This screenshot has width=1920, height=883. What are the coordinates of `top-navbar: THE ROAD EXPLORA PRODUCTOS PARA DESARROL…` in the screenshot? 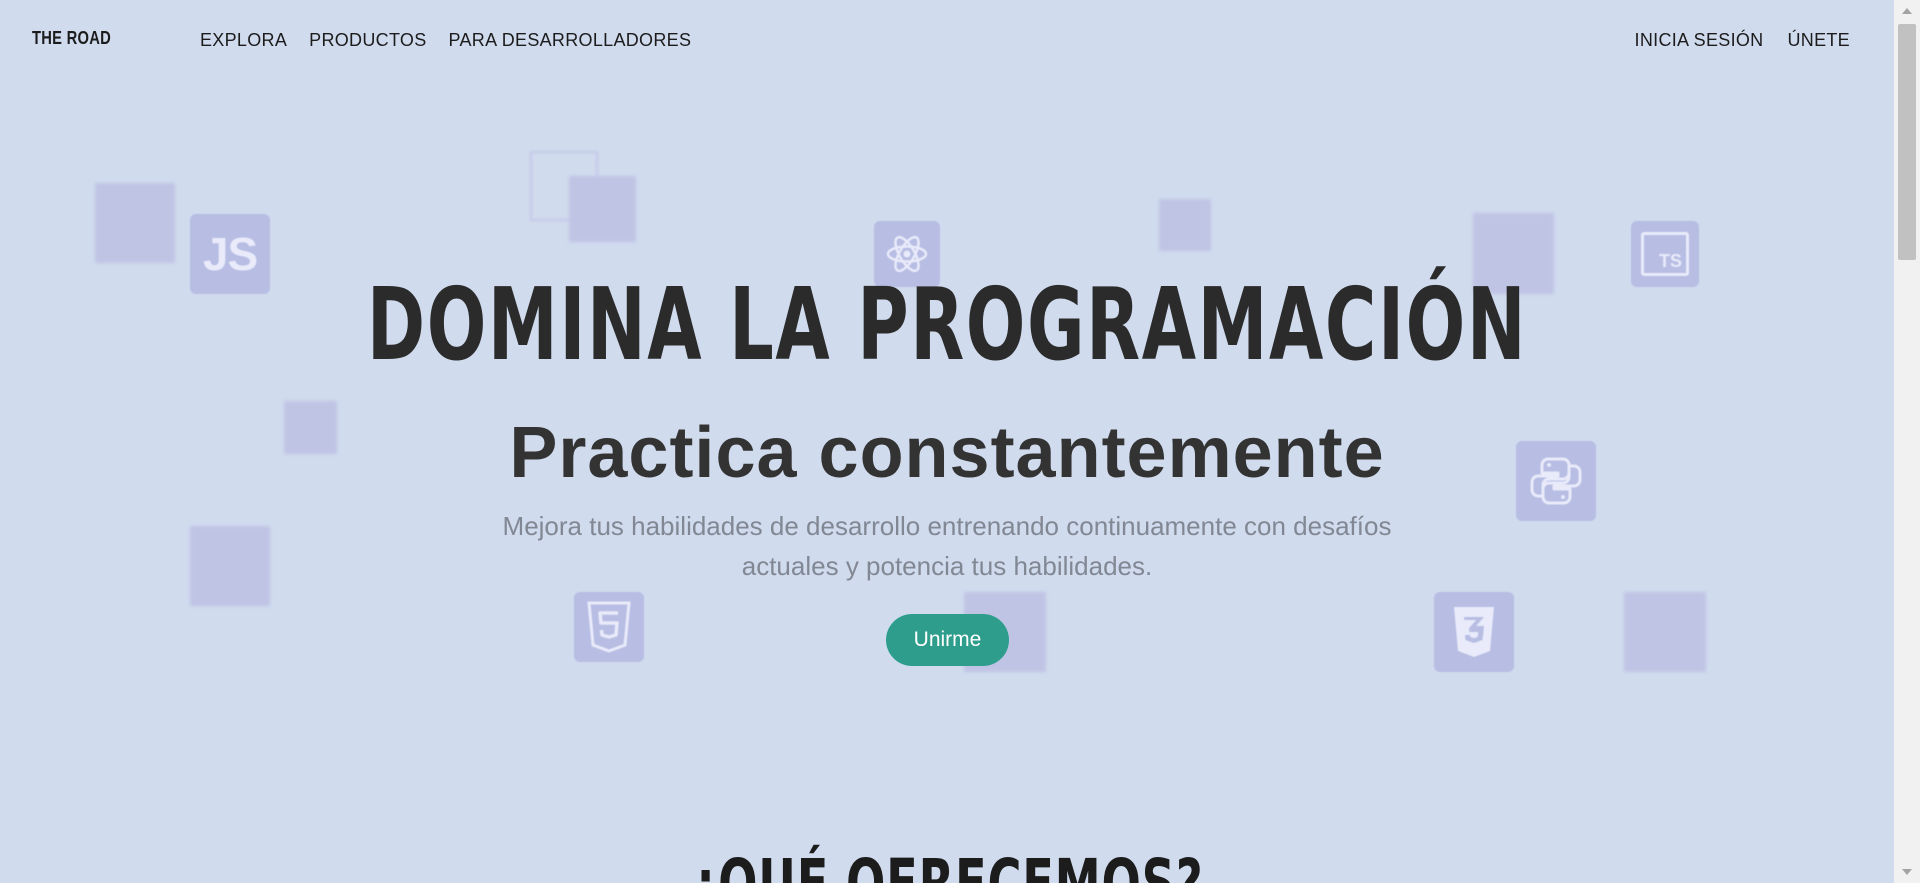 It's located at (947, 41).